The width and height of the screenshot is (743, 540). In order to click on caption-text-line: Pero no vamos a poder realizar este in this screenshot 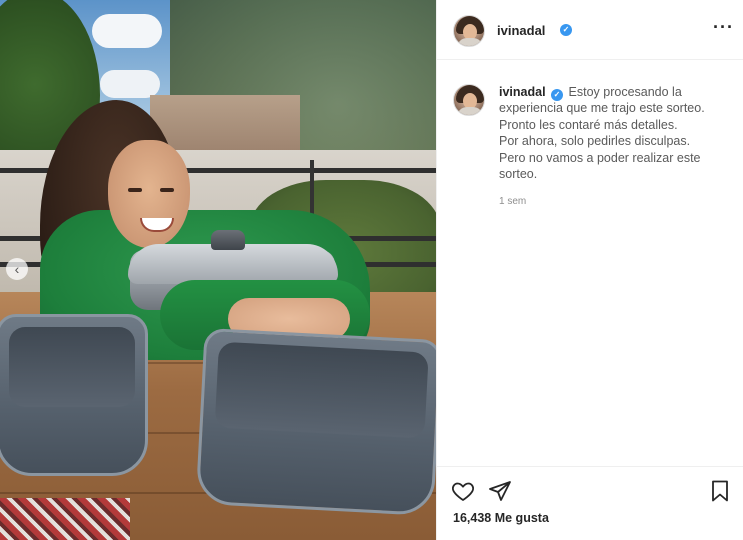, I will do `click(600, 157)`.